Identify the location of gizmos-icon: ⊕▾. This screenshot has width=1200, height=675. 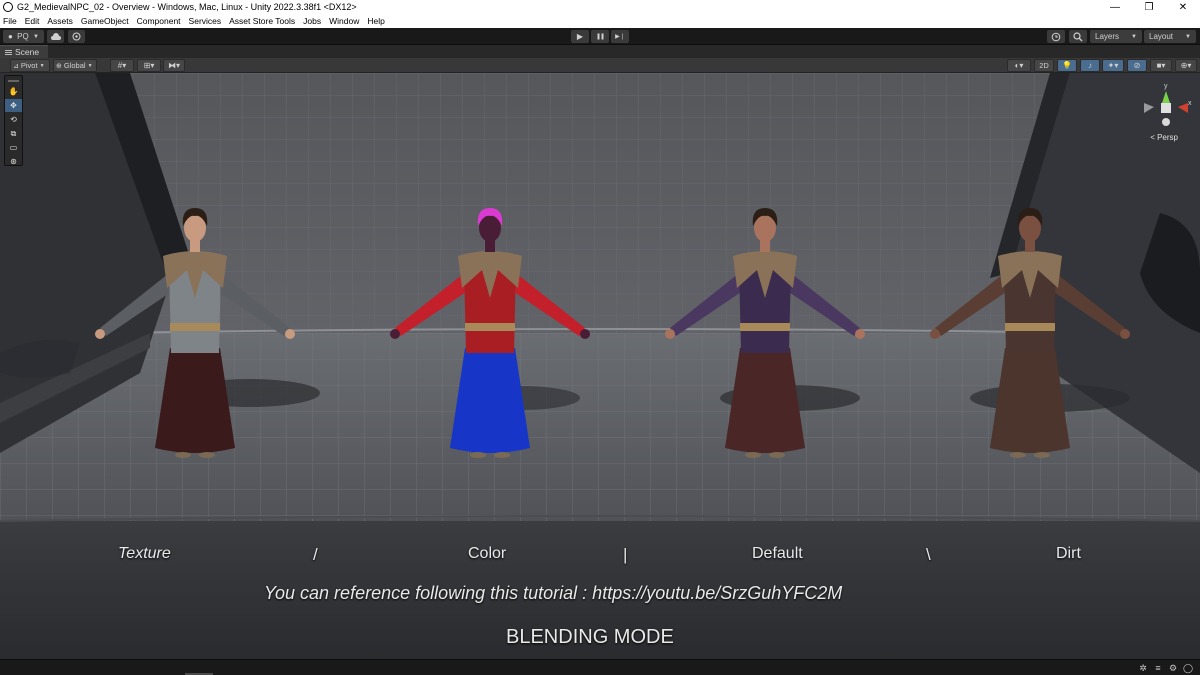
(1186, 65).